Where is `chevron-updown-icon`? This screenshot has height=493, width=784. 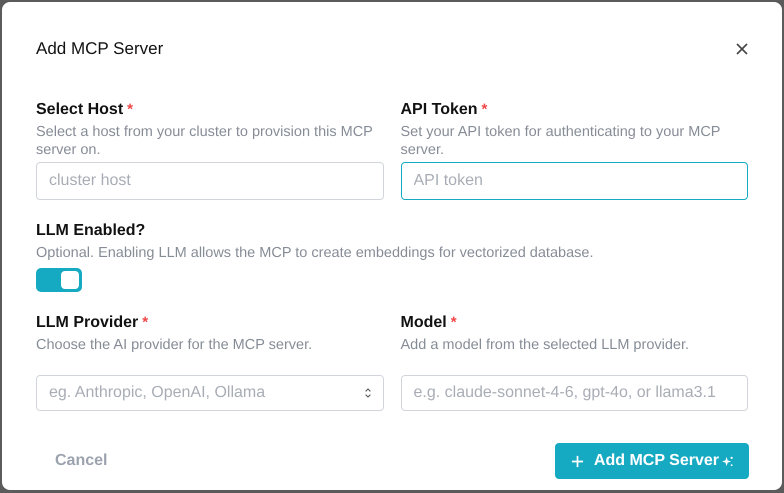 chevron-updown-icon is located at coordinates (368, 393).